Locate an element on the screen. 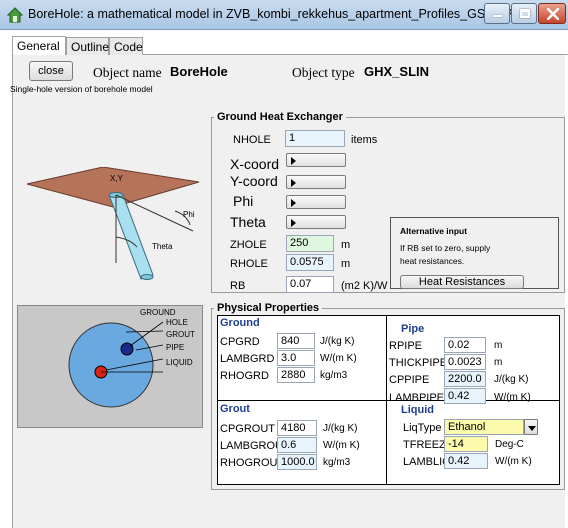 This screenshot has height=528, width=568. cppipe-unit: J/(kg K) is located at coordinates (511, 379).